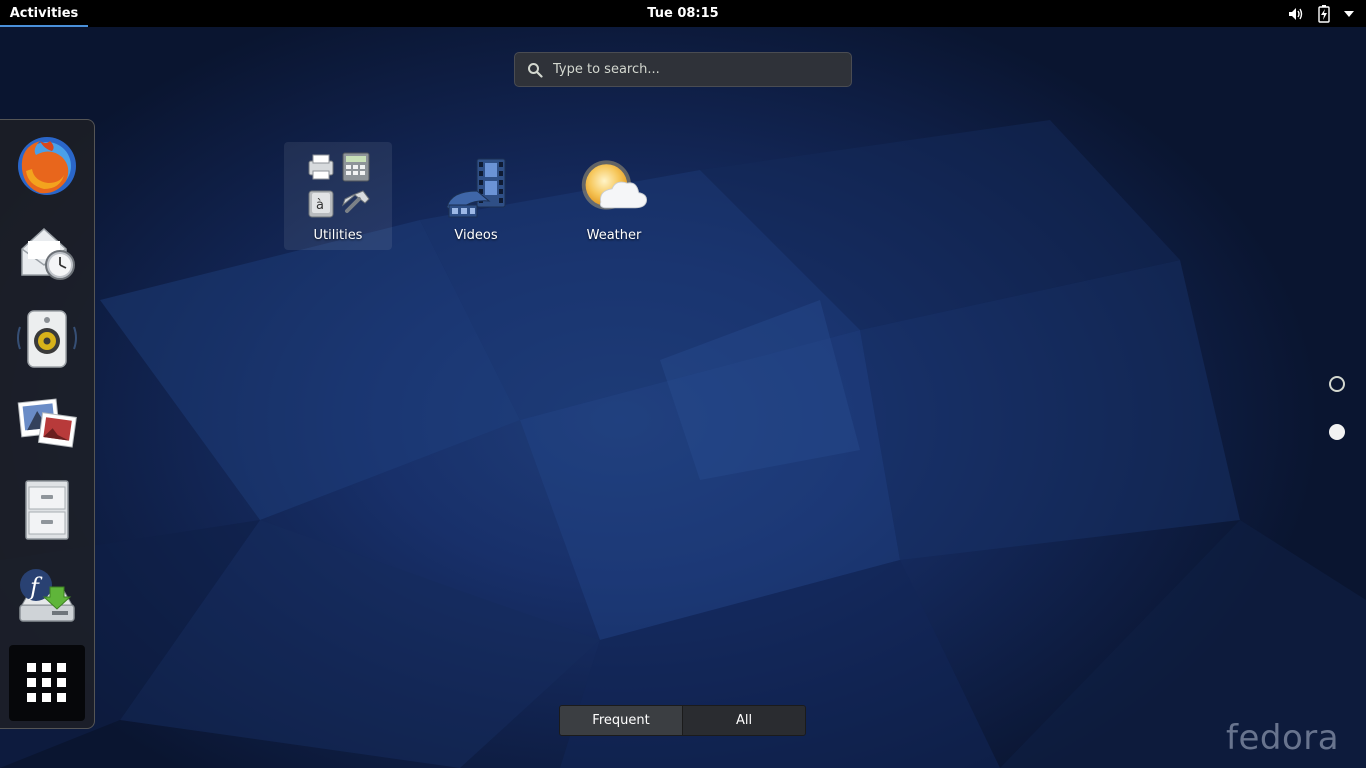 The image size is (1366, 768). What do you see at coordinates (693, 69) in the screenshot?
I see `search-input` at bounding box center [693, 69].